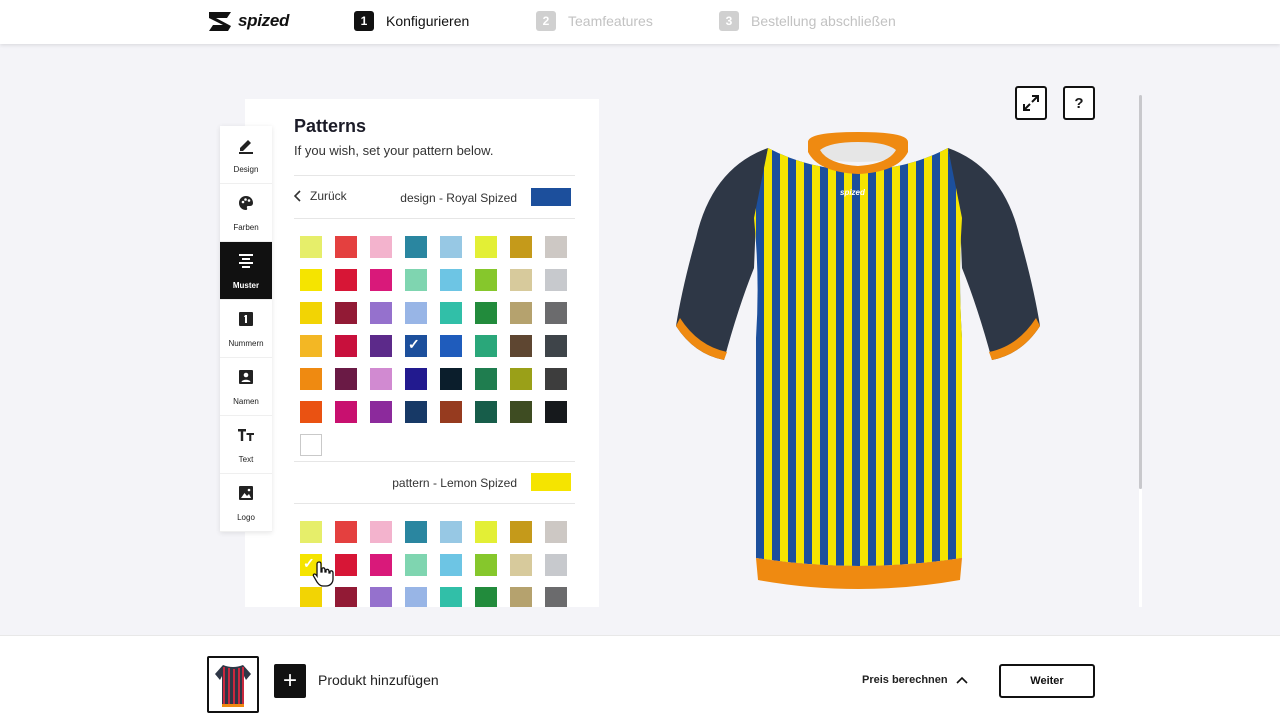  Describe the element at coordinates (411, 21) in the screenshot. I see `step-configure: 1 Konfigurieren` at that location.